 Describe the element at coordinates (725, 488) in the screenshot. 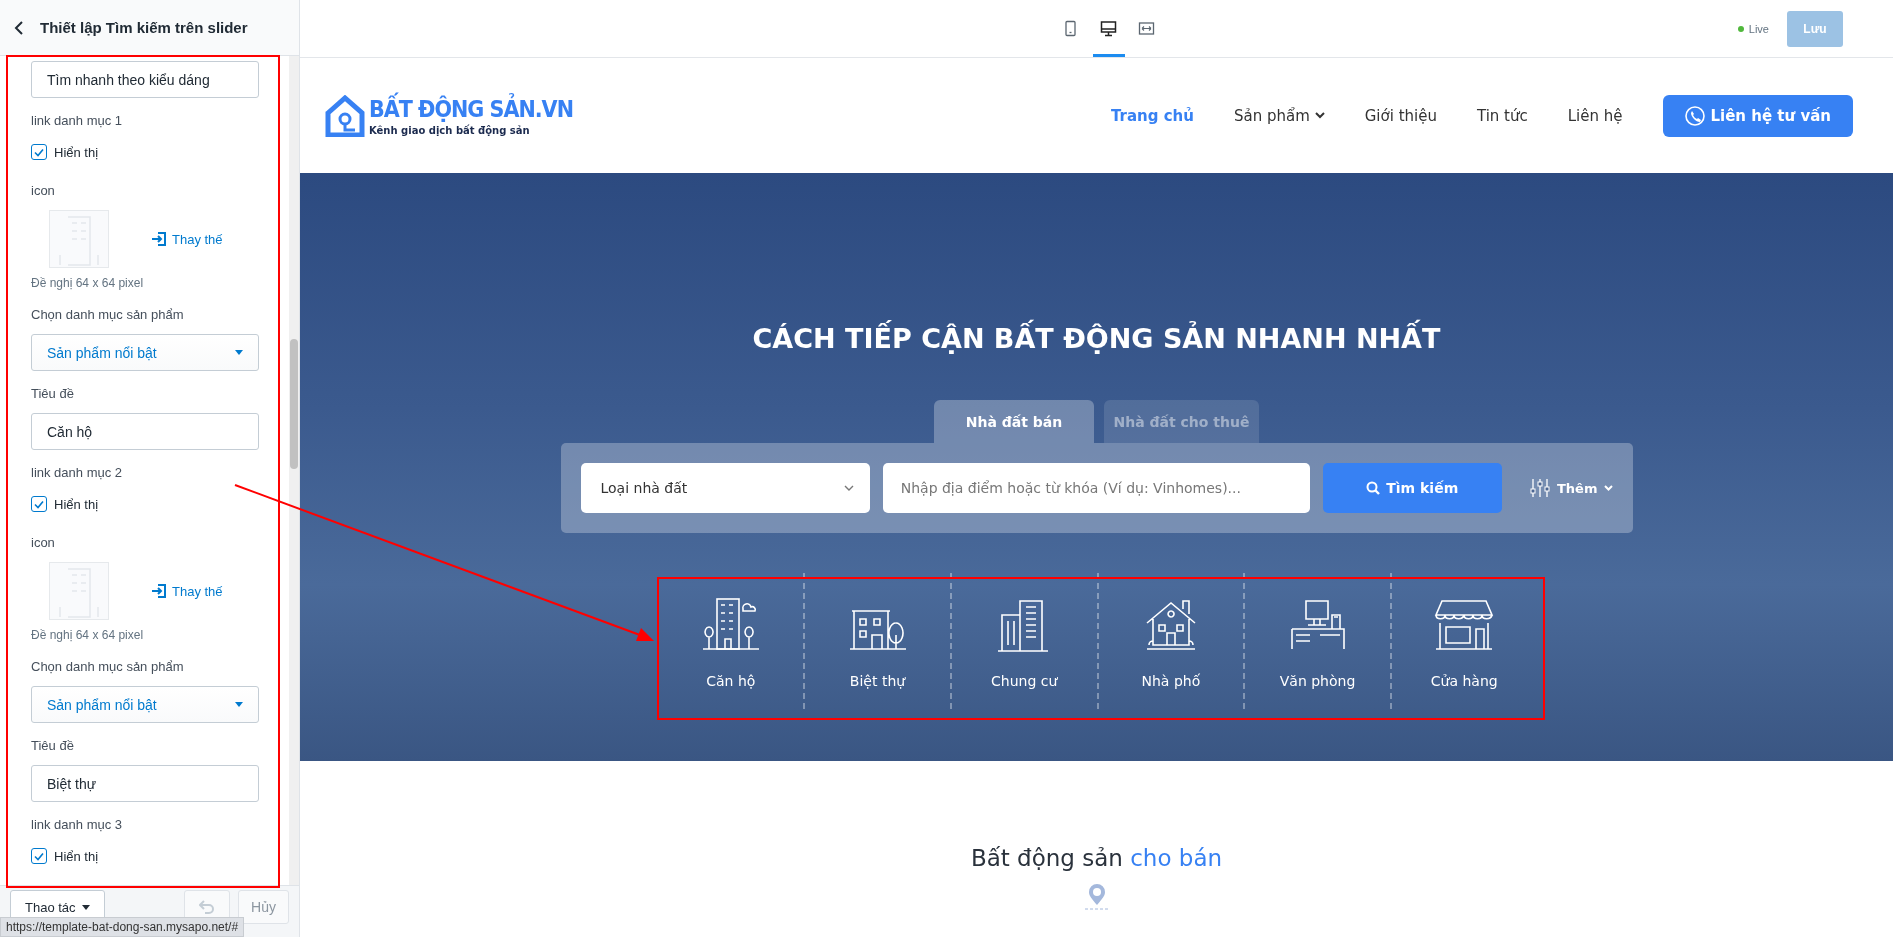

I see `property-type-select: Loại nhà đất` at that location.